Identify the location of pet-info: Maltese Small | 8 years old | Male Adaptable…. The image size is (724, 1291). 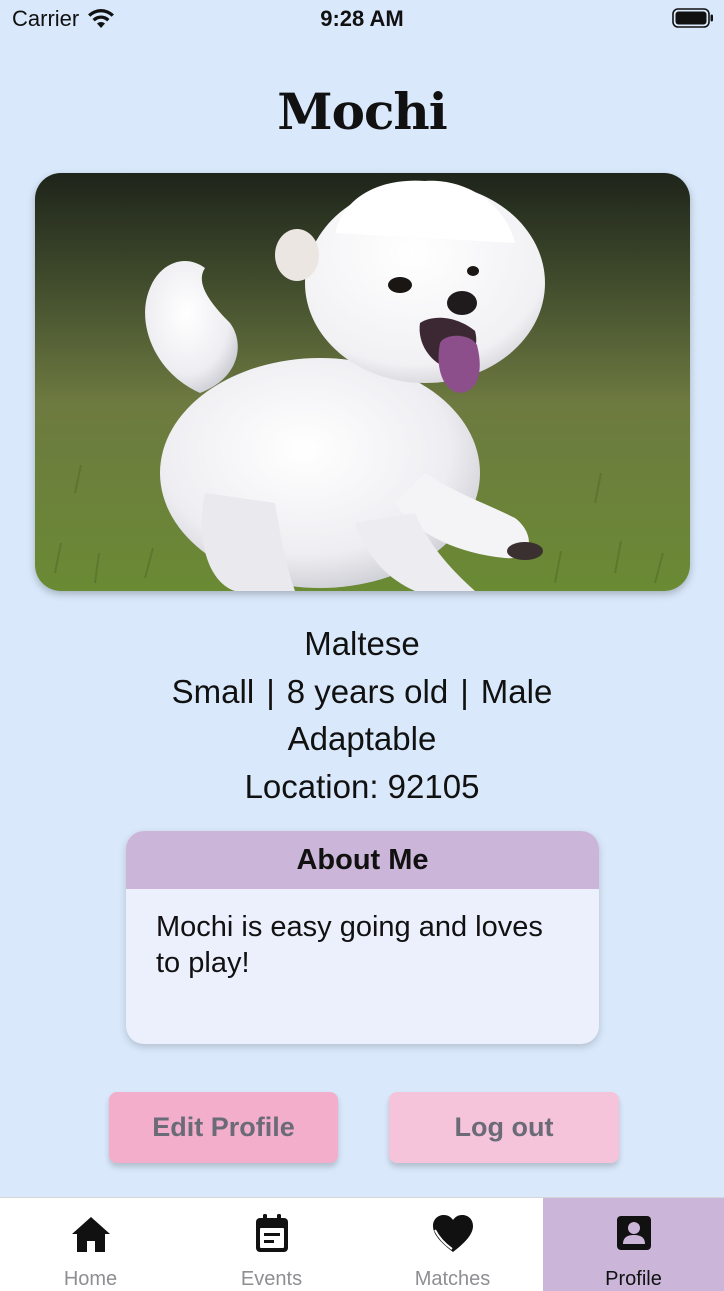
(362, 715).